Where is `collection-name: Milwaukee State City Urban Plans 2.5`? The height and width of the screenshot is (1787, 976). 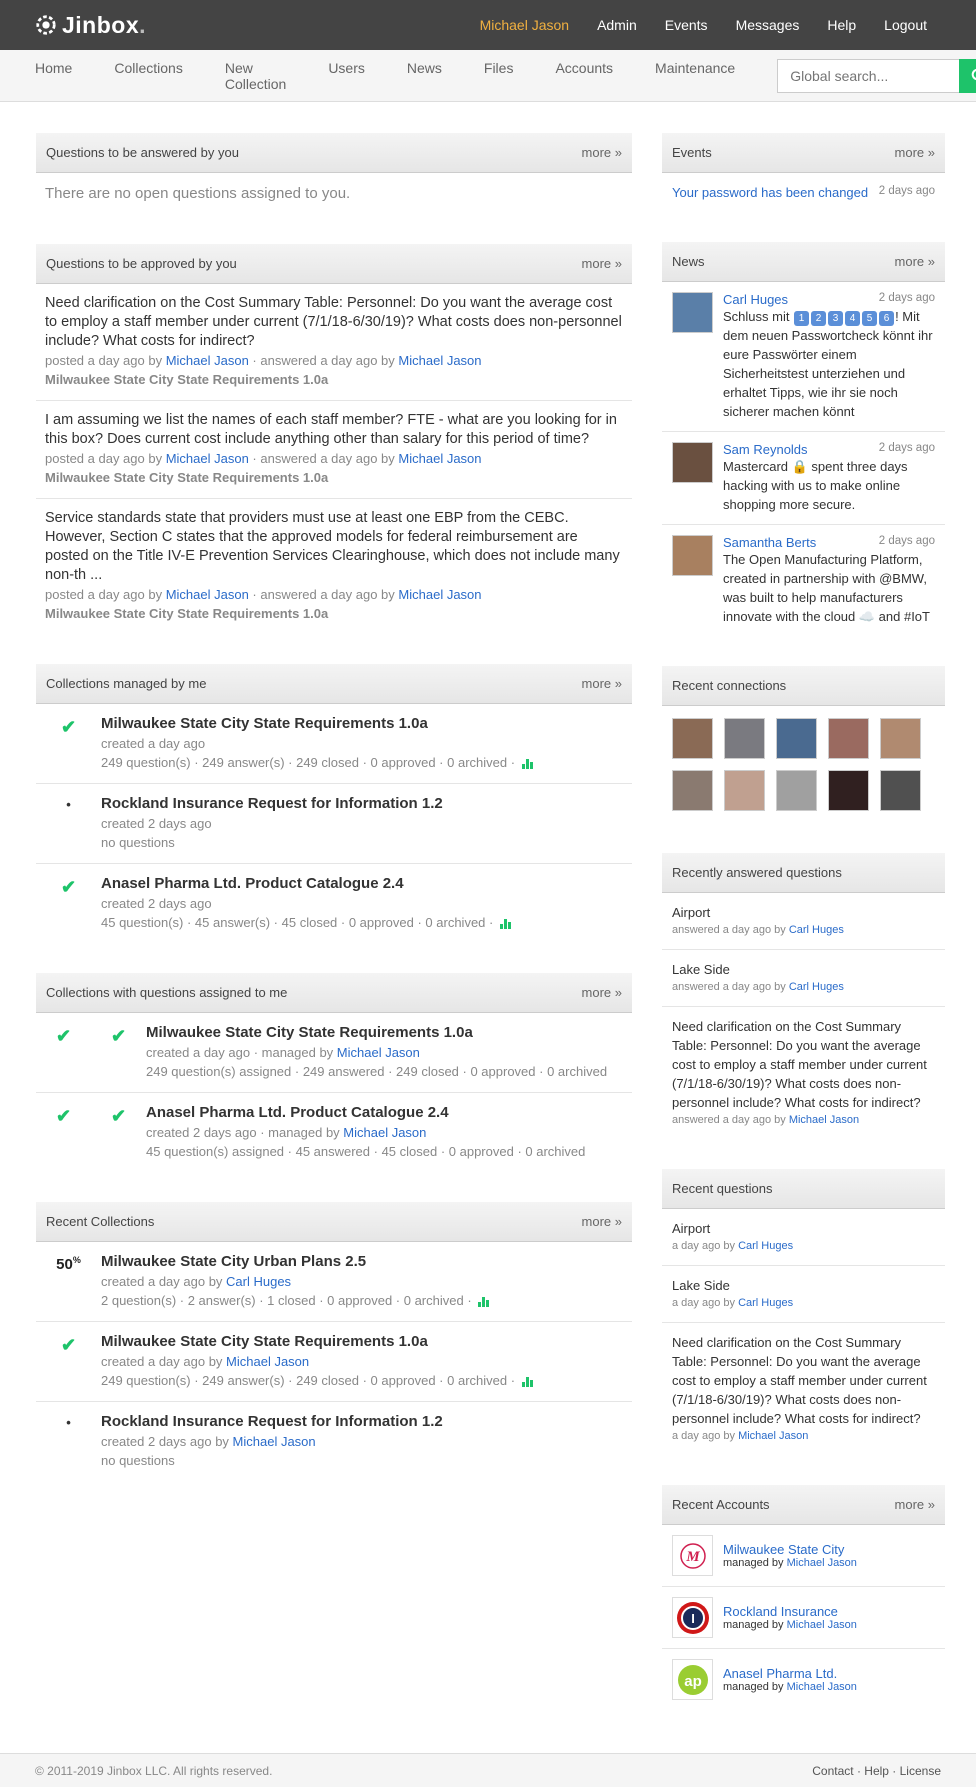
collection-name: Milwaukee State City Urban Plans 2.5 is located at coordinates (366, 1262).